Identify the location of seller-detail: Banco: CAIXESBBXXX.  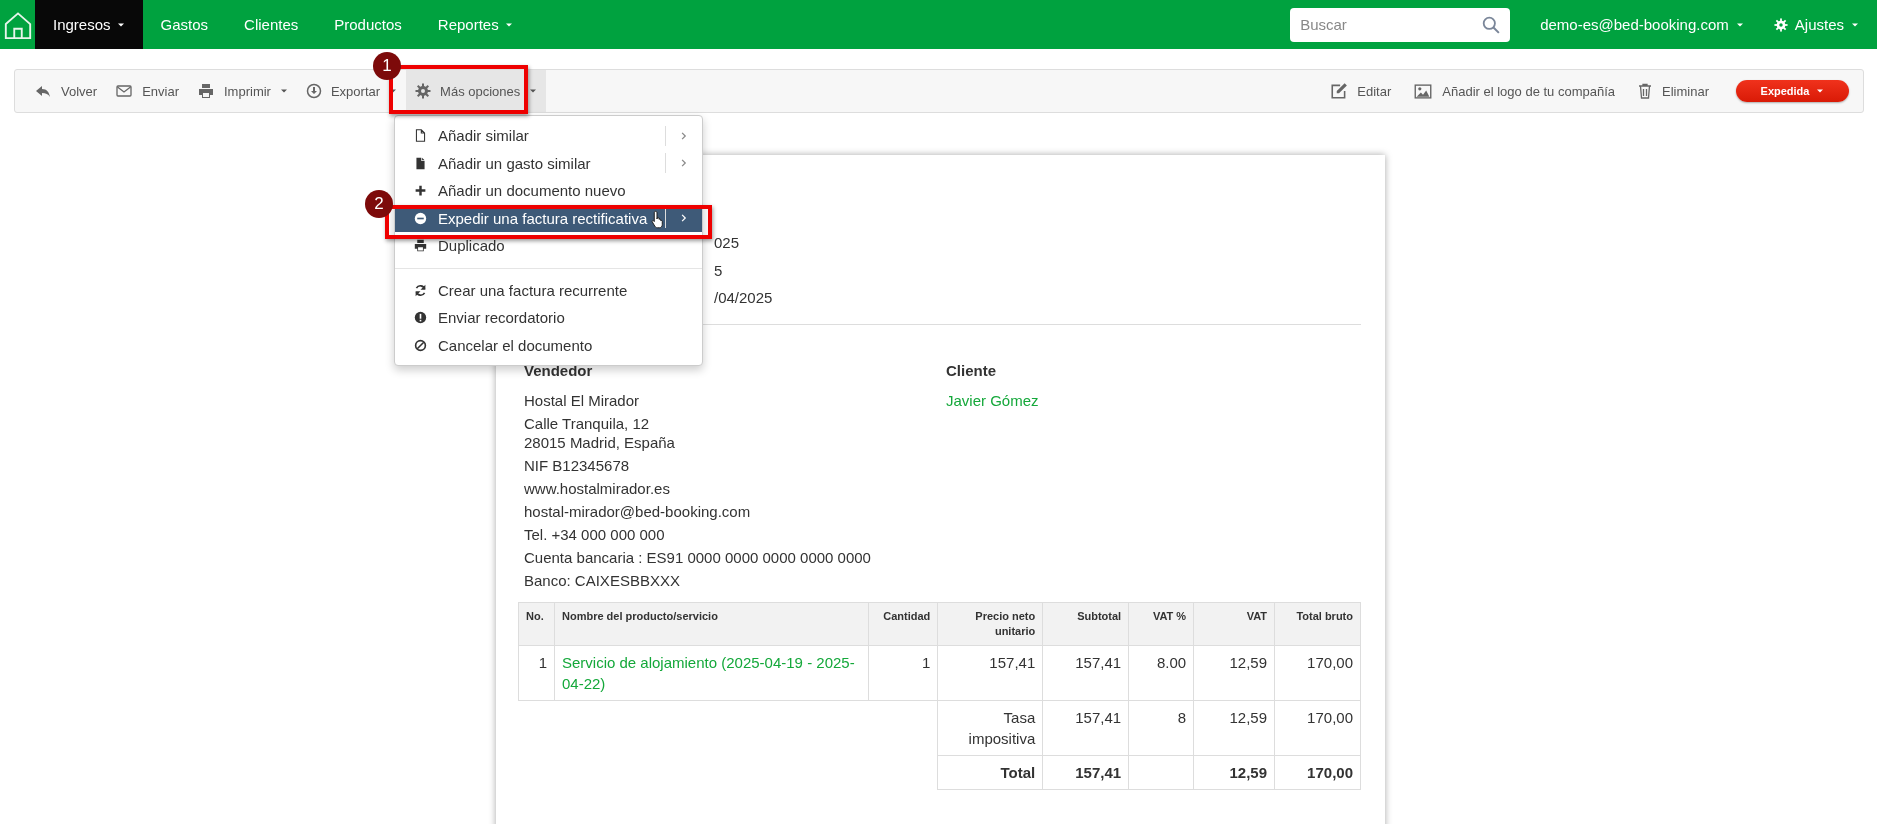
(602, 580).